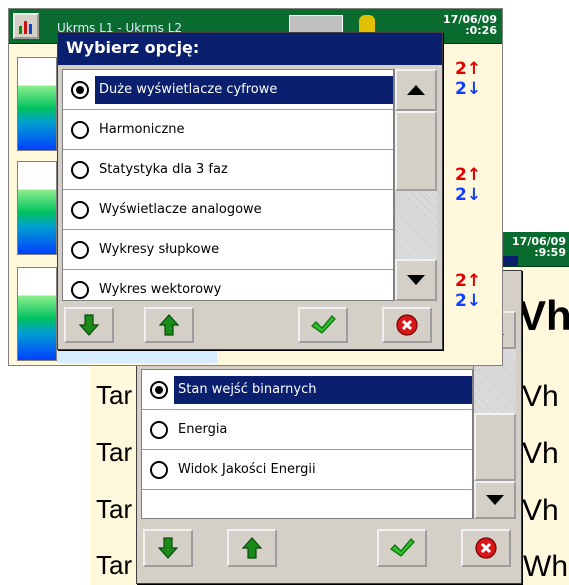 This screenshot has width=569, height=585. What do you see at coordinates (163, 169) in the screenshot?
I see `option-label: Statystyka dla 3 faz` at bounding box center [163, 169].